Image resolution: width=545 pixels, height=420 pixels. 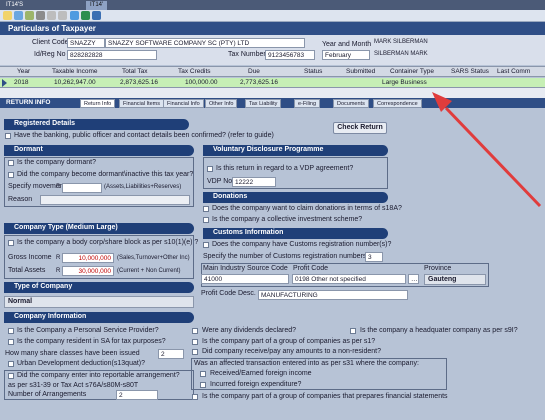 What do you see at coordinates (11, 342) in the screenshot?
I see `resident-checkbox` at bounding box center [11, 342].